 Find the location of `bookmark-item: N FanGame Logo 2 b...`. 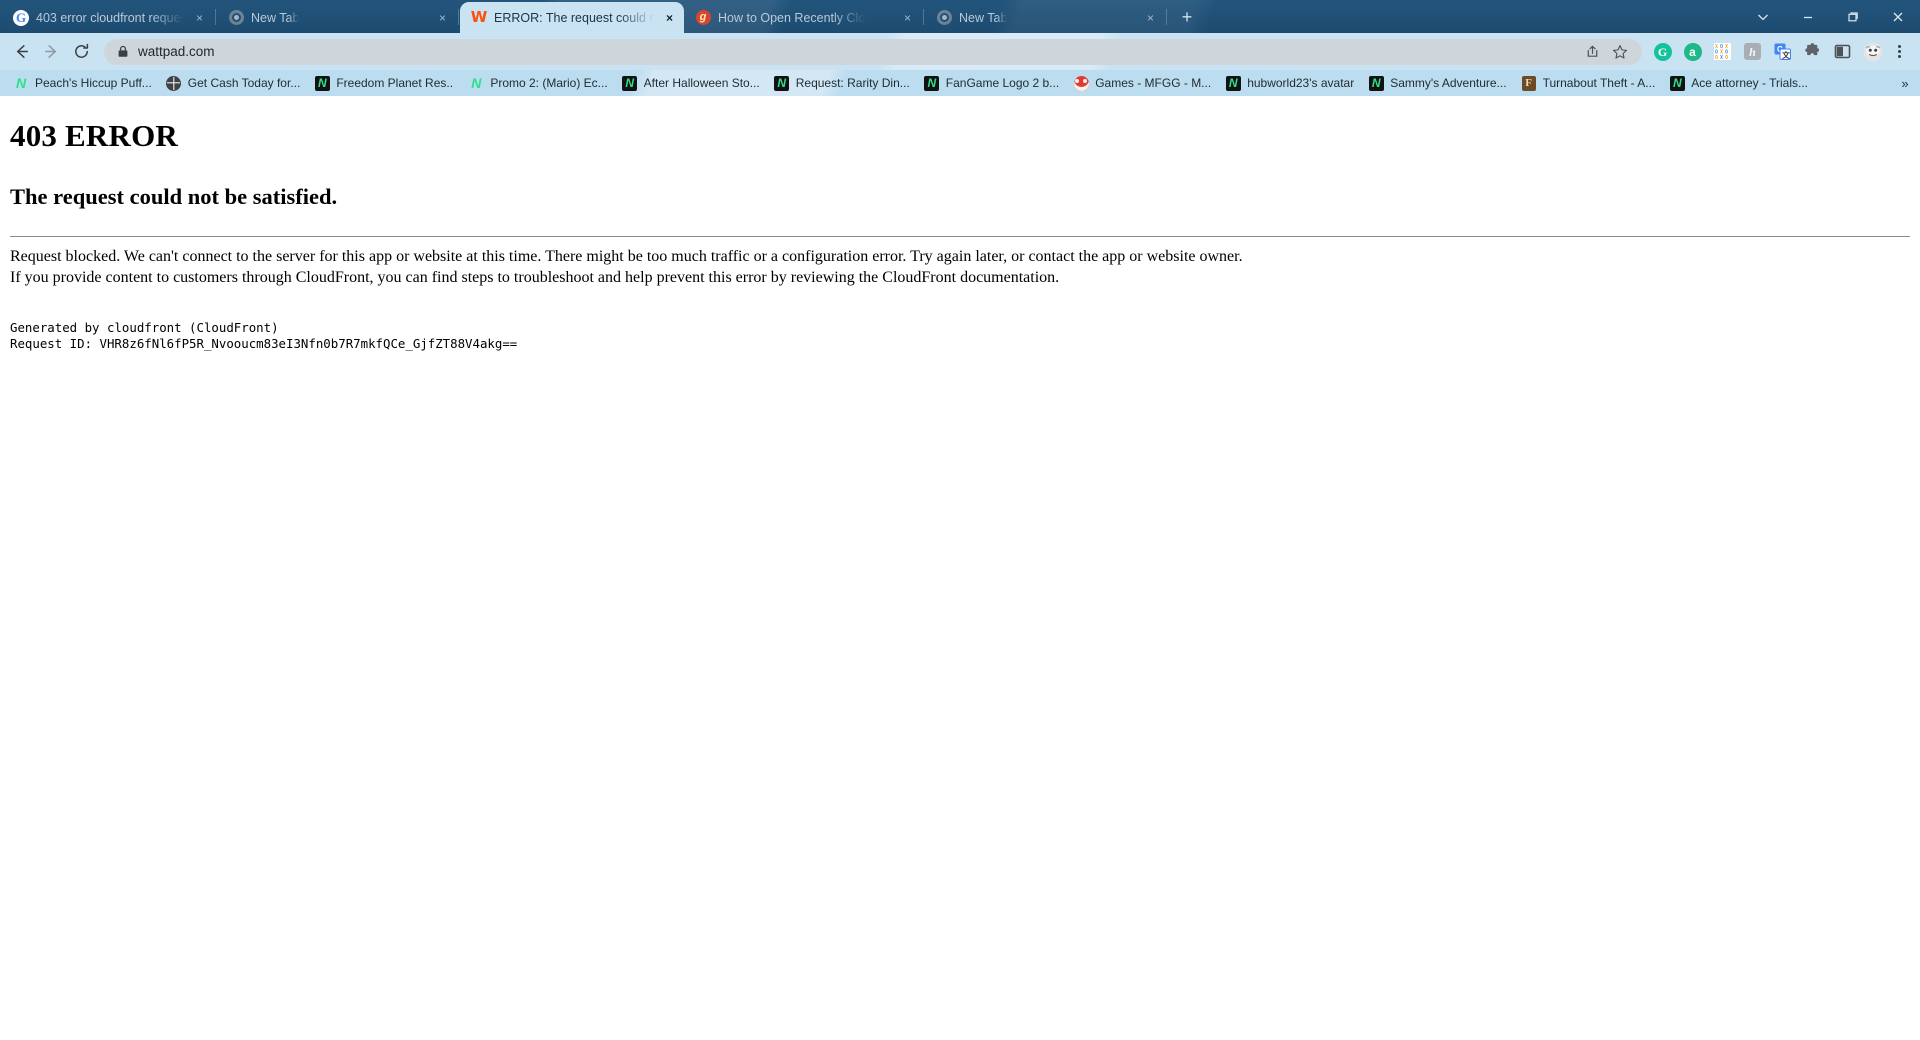

bookmark-item: N FanGame Logo 2 b... is located at coordinates (991, 83).